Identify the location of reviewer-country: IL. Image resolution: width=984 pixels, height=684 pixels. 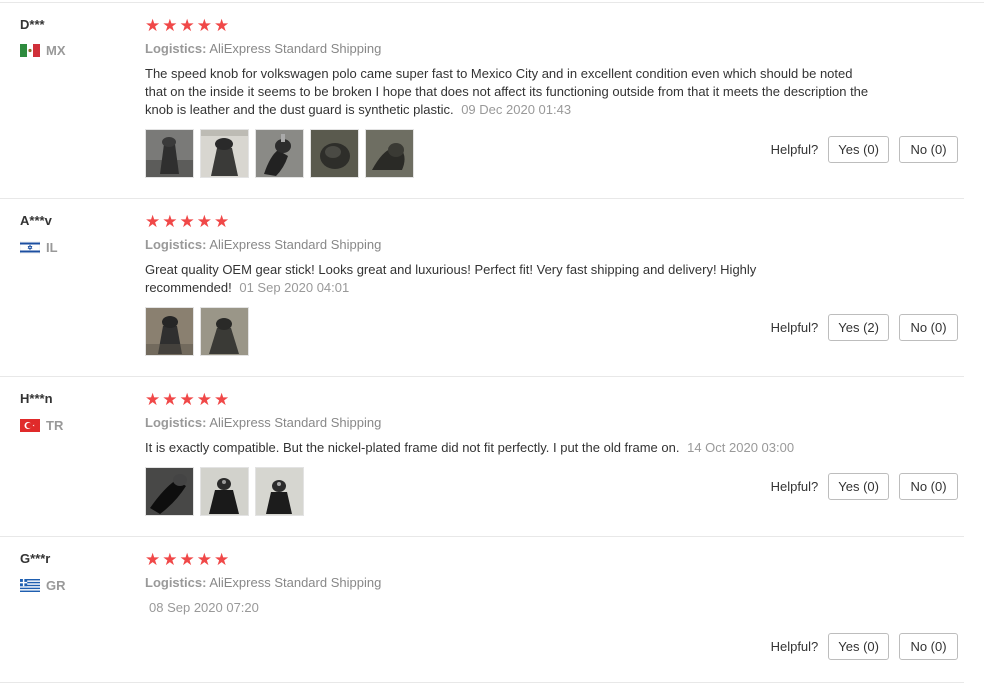
(39, 247).